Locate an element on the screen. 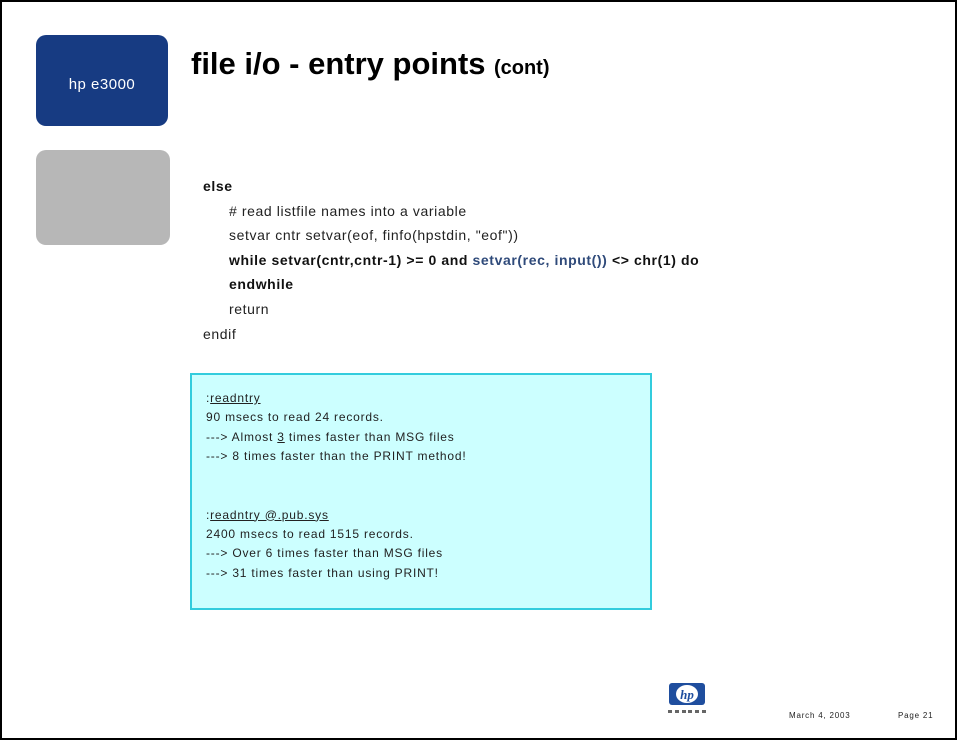 The height and width of the screenshot is (740, 960). result-number: 3 is located at coordinates (281, 436).